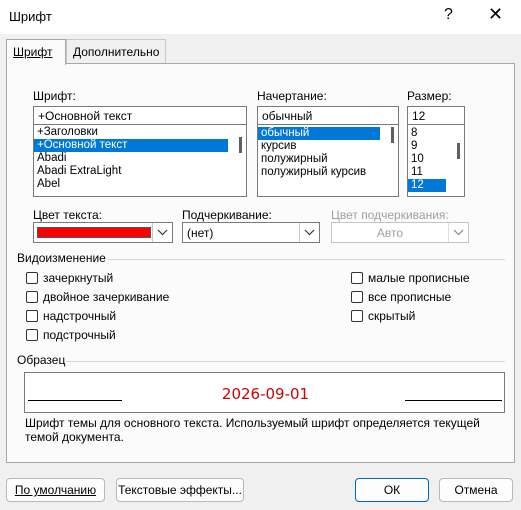 The width and height of the screenshot is (521, 510). Describe the element at coordinates (427, 159) in the screenshot. I see `size-list-item: 10` at that location.